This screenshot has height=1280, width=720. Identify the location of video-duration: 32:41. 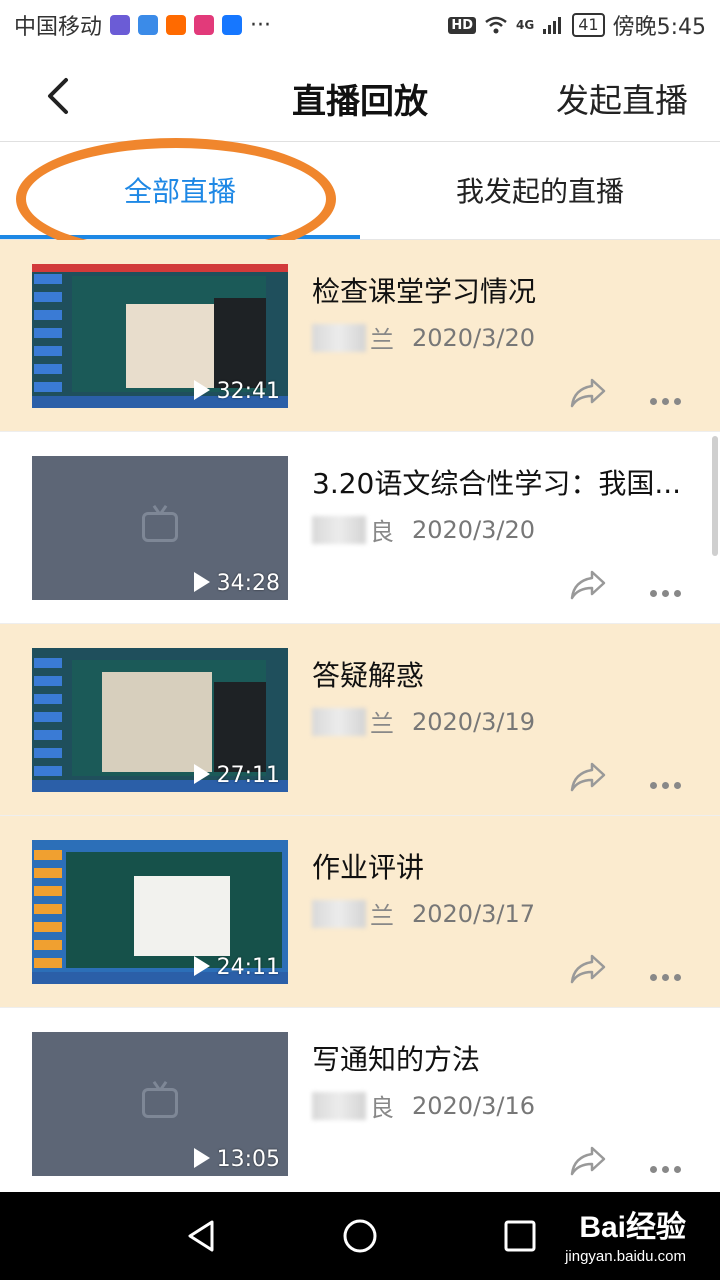
(248, 391).